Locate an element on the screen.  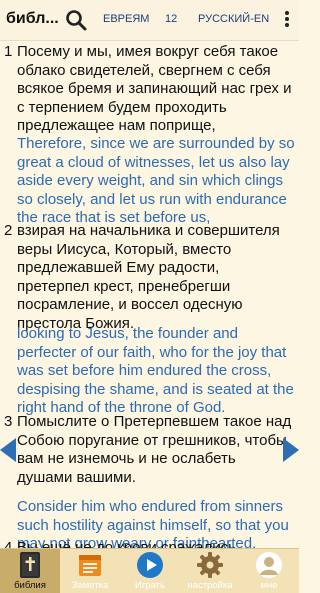
verse-number: 3 is located at coordinates (8, 421).